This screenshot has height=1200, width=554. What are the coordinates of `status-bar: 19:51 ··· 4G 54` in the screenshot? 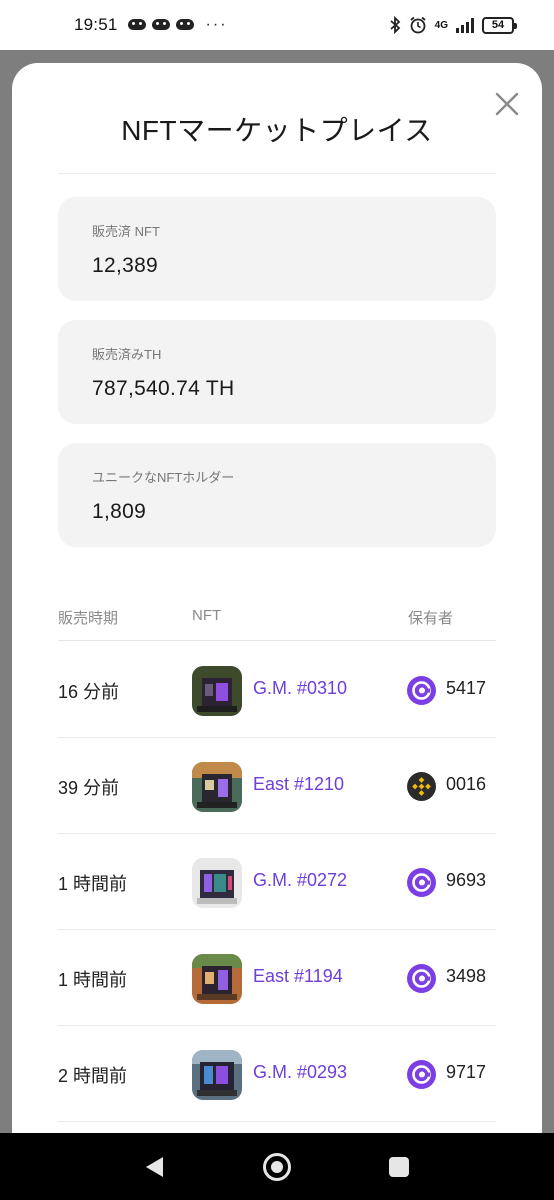 It's located at (277, 25).